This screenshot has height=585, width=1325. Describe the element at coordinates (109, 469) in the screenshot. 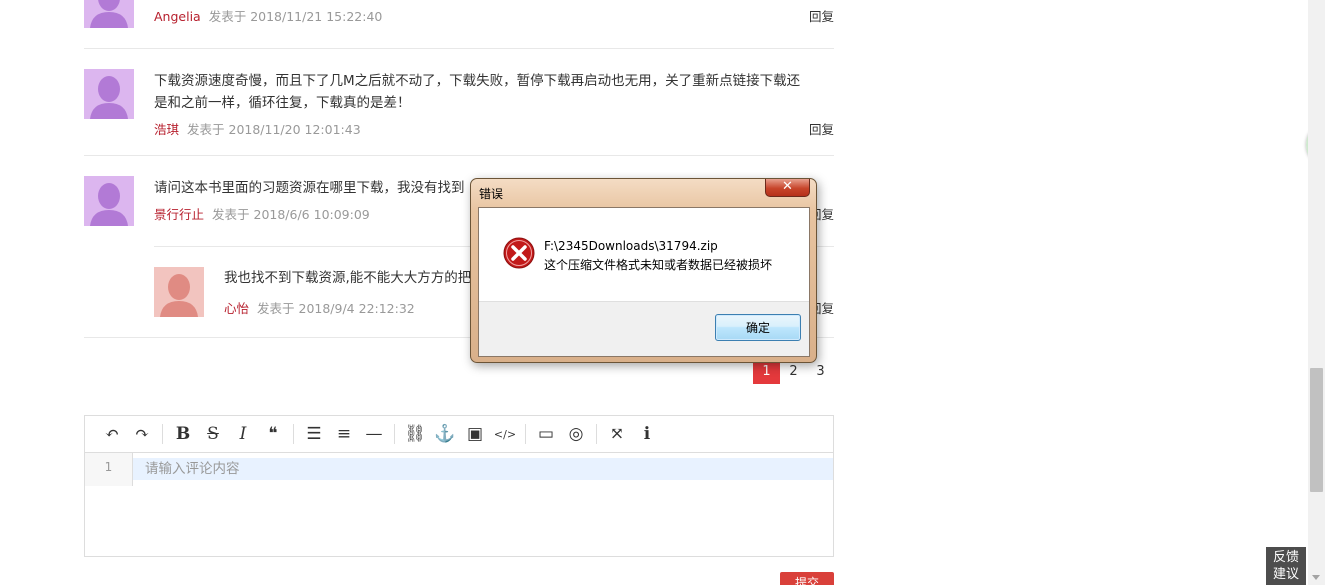

I see `line-number-gutter: 1` at that location.